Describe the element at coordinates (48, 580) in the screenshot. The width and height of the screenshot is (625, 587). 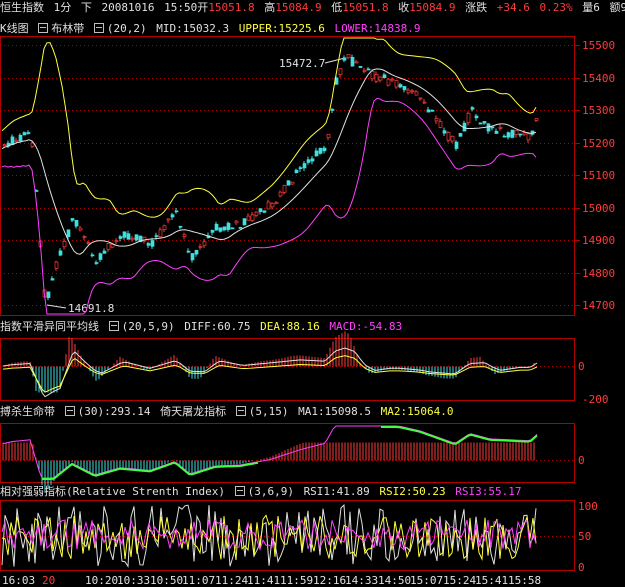
I see `time-tick: 20` at that location.